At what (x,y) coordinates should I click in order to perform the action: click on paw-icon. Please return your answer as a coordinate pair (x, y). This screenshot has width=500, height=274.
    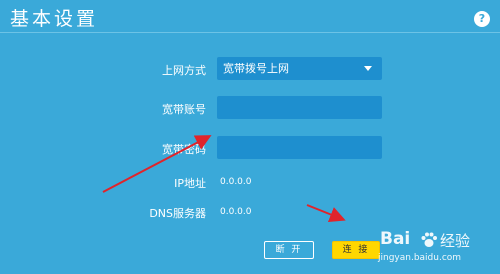
    Looking at the image, I should click on (429, 239).